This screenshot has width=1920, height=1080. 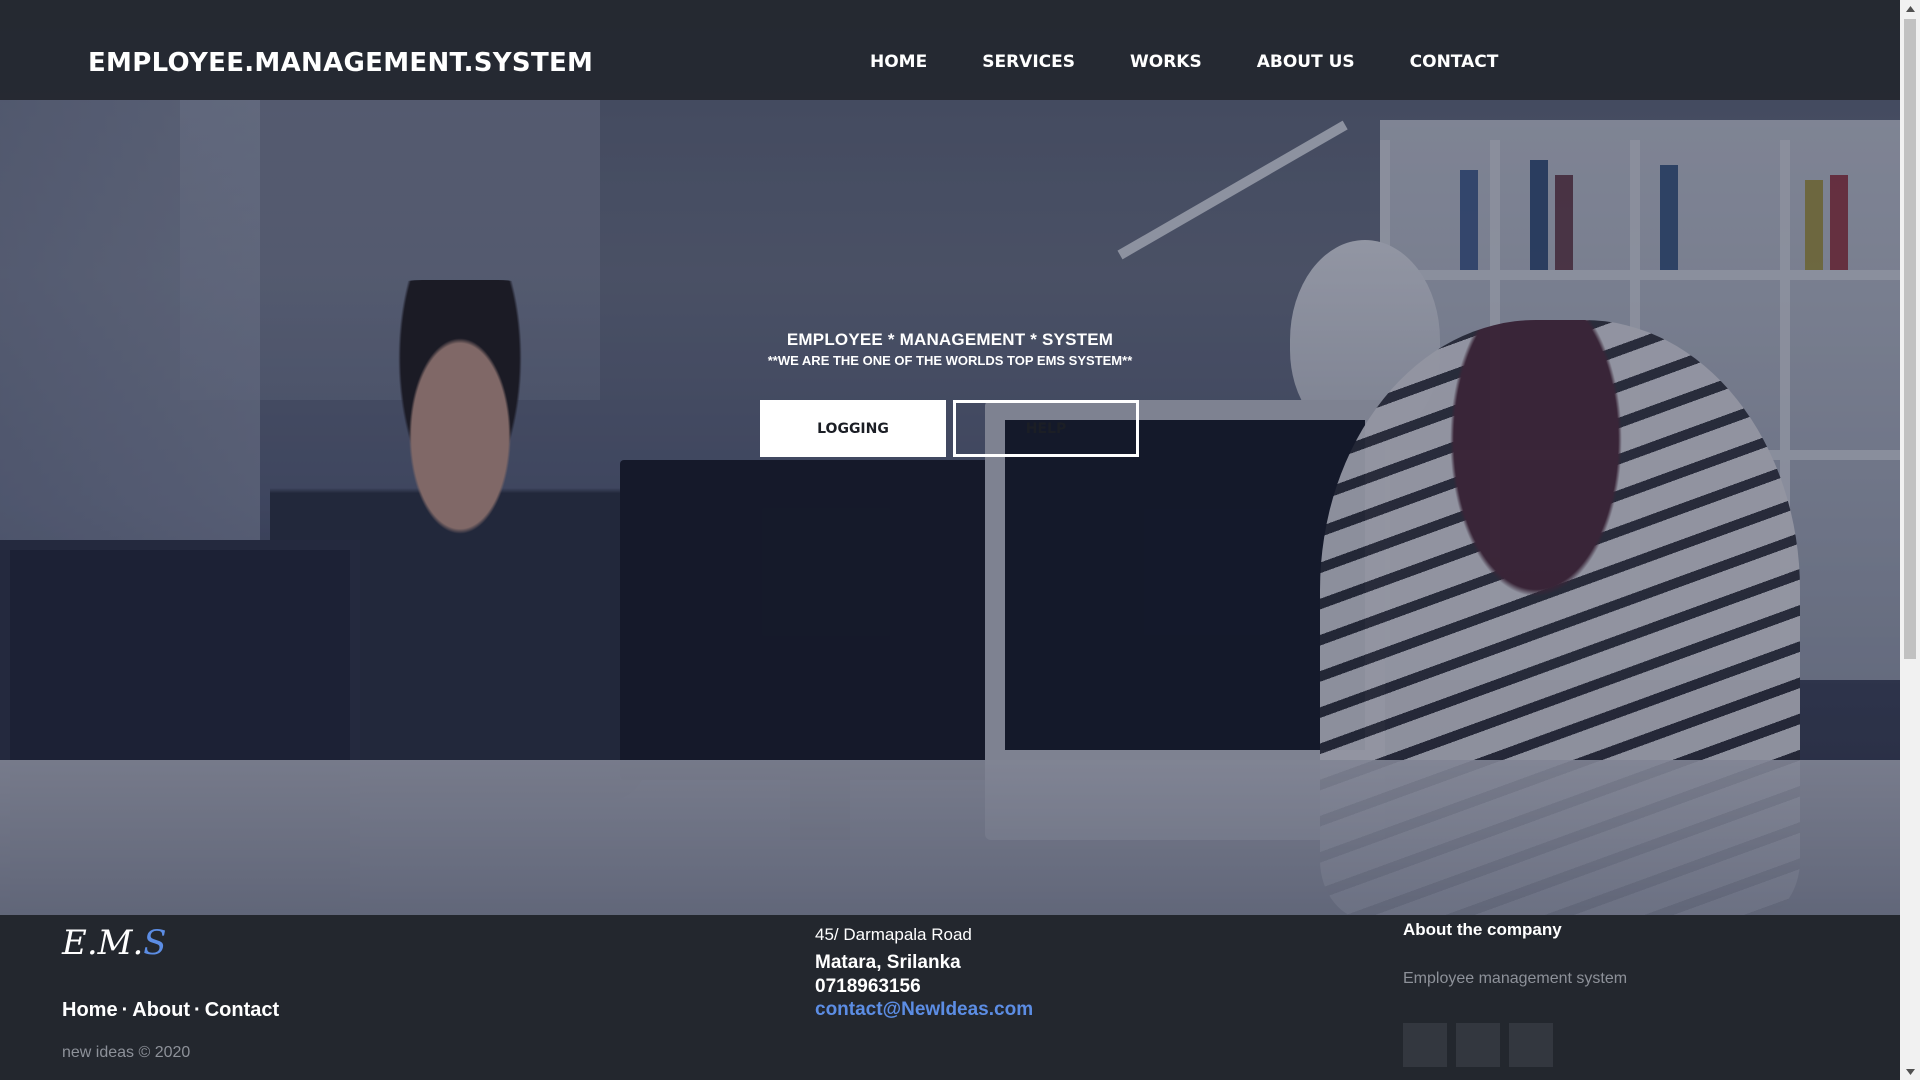 What do you see at coordinates (853, 428) in the screenshot?
I see `logging-button: LOGGING` at bounding box center [853, 428].